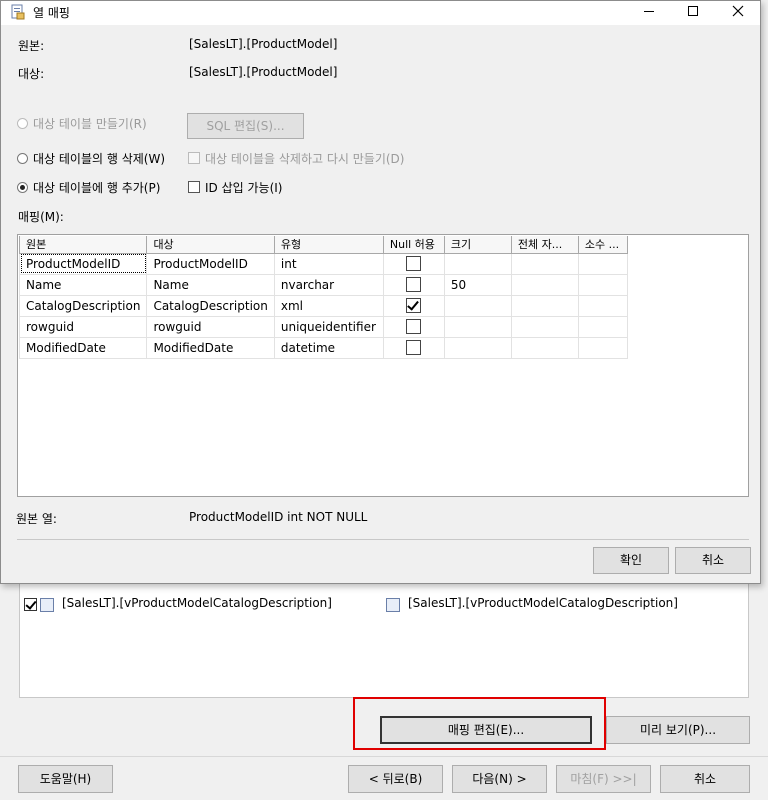  I want to click on dialog-title: 열 매핑, so click(51, 13).